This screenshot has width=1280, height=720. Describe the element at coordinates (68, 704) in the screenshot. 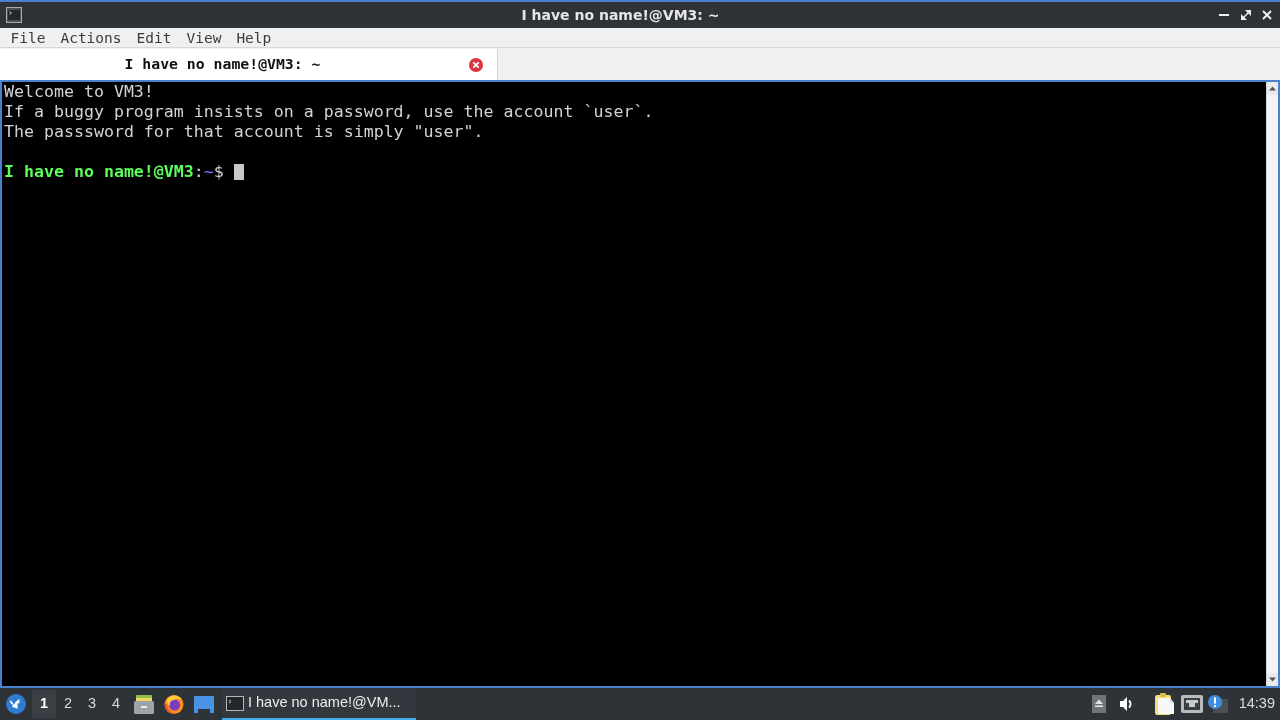

I see `workspace-button: 2` at that location.